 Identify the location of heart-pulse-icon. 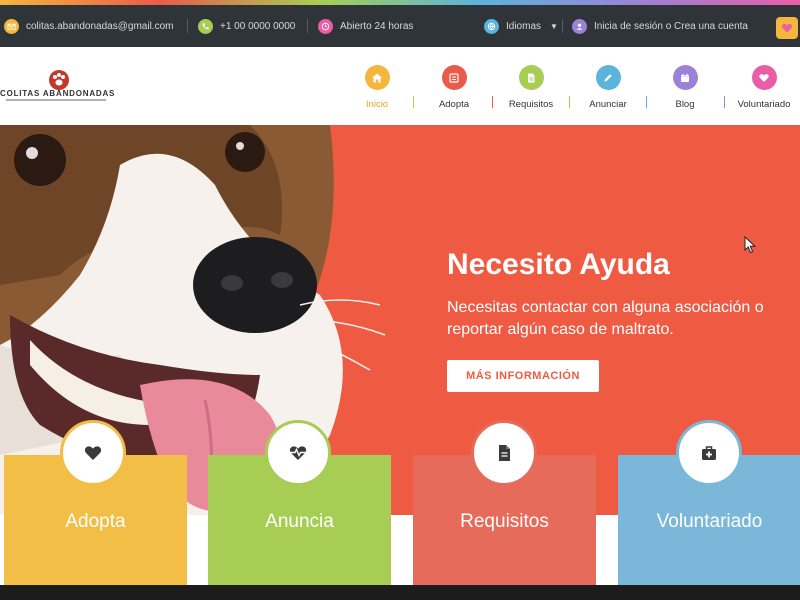
(298, 453).